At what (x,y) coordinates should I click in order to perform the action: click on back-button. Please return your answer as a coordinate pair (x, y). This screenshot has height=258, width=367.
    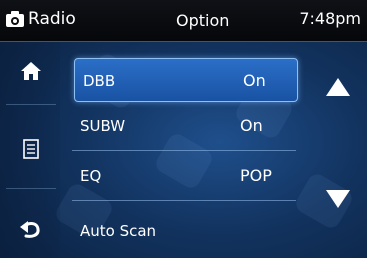
    Looking at the image, I should click on (31, 229).